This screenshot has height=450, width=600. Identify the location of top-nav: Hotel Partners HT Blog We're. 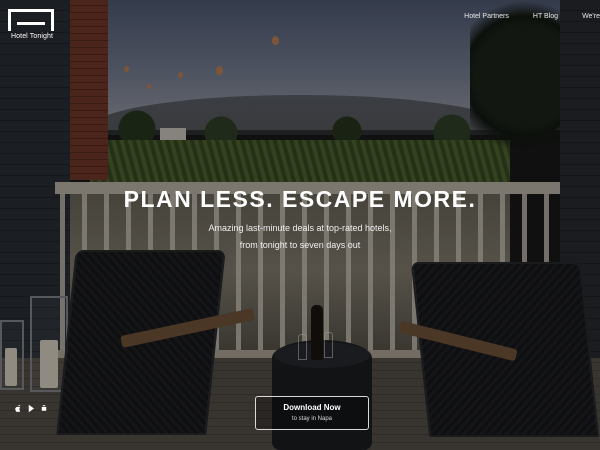
(532, 16).